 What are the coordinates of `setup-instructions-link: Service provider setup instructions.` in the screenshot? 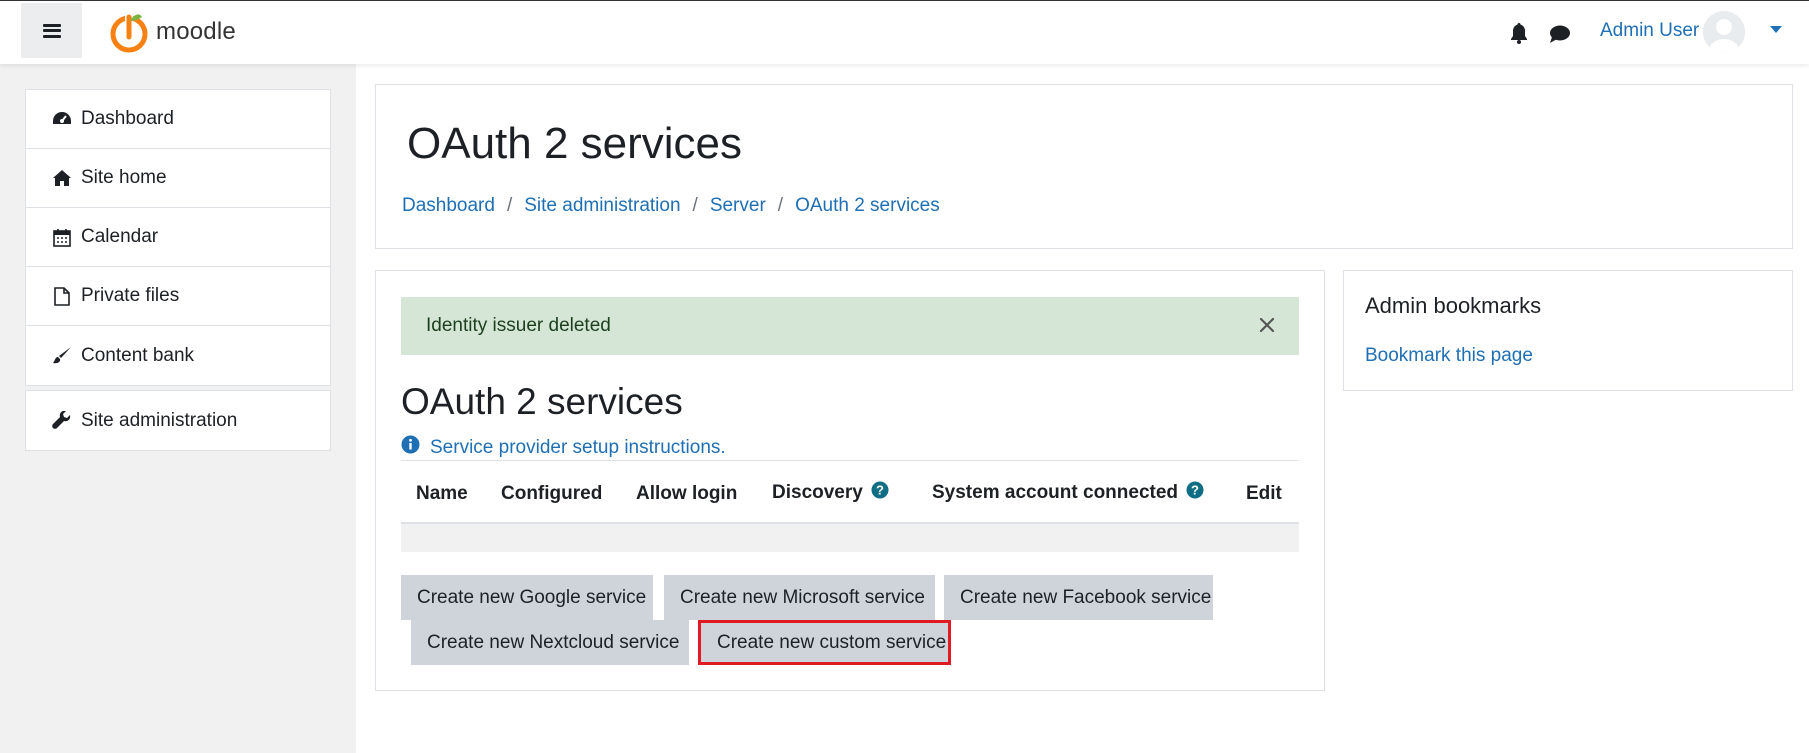 It's located at (578, 448).